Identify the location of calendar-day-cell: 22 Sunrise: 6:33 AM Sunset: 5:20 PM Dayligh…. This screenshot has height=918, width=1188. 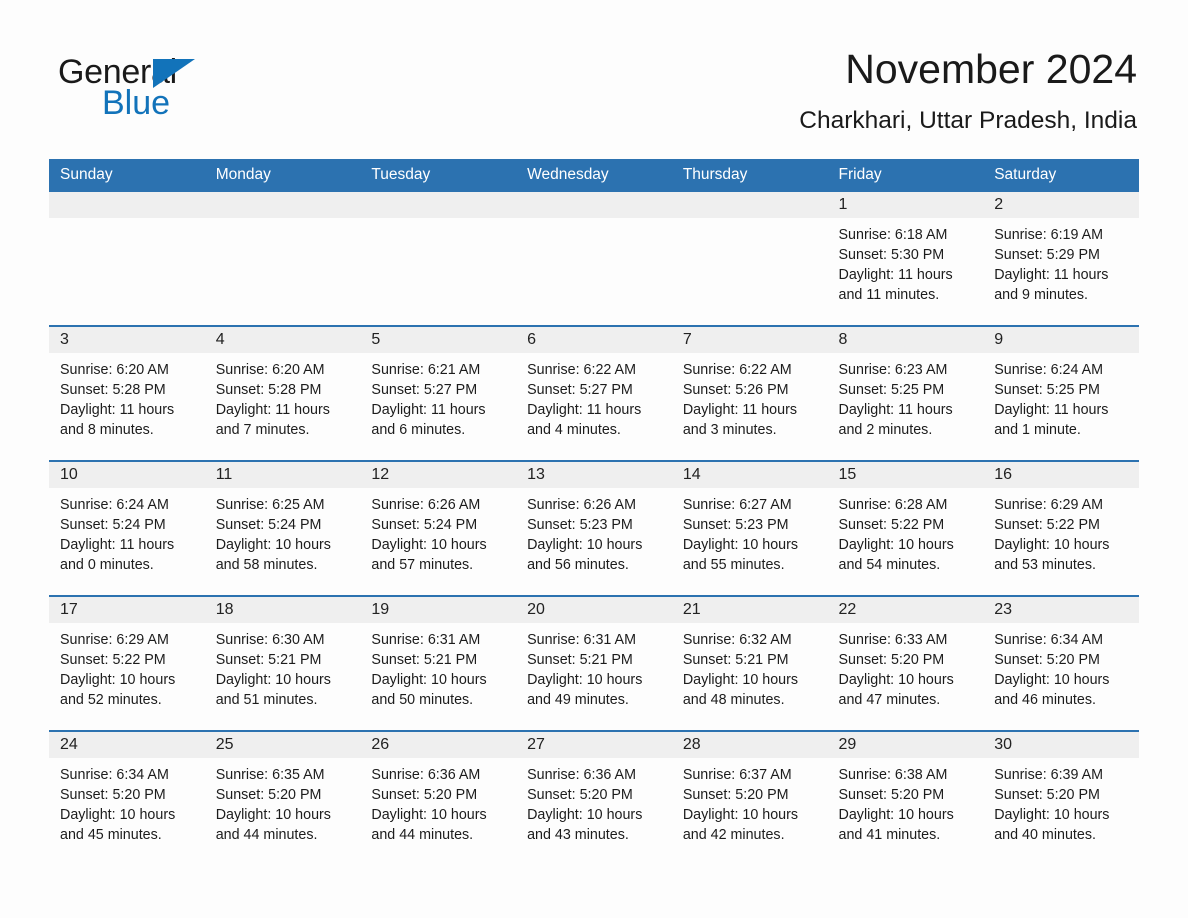
(905, 663).